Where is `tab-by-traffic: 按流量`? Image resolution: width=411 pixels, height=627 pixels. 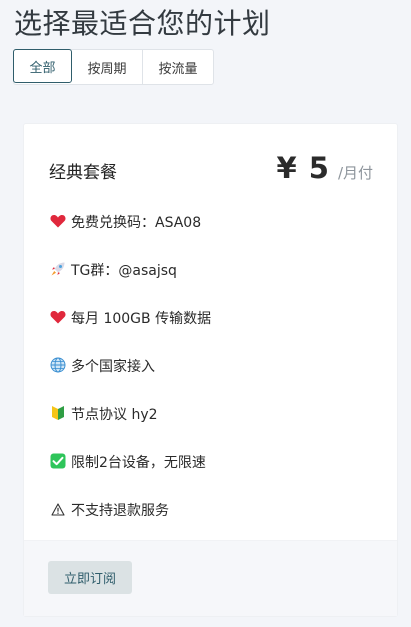 tab-by-traffic: 按流量 is located at coordinates (178, 67).